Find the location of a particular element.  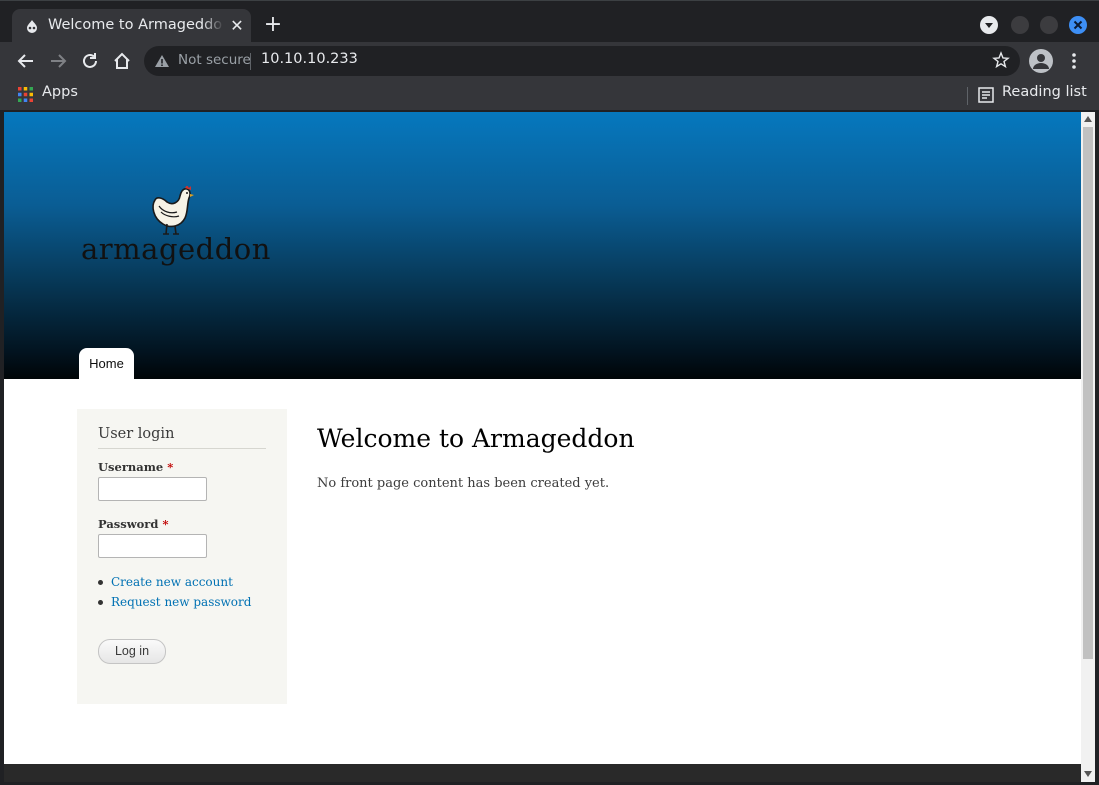

profile-avatar-icon is located at coordinates (1041, 61).